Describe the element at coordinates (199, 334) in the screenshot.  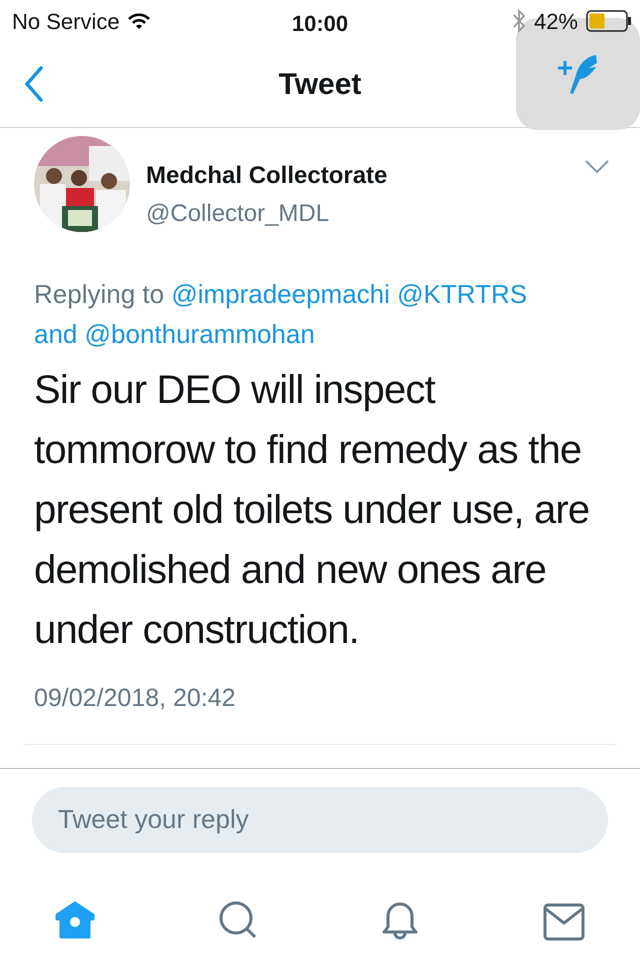
I see `mention-link: @bonthurammohan` at that location.